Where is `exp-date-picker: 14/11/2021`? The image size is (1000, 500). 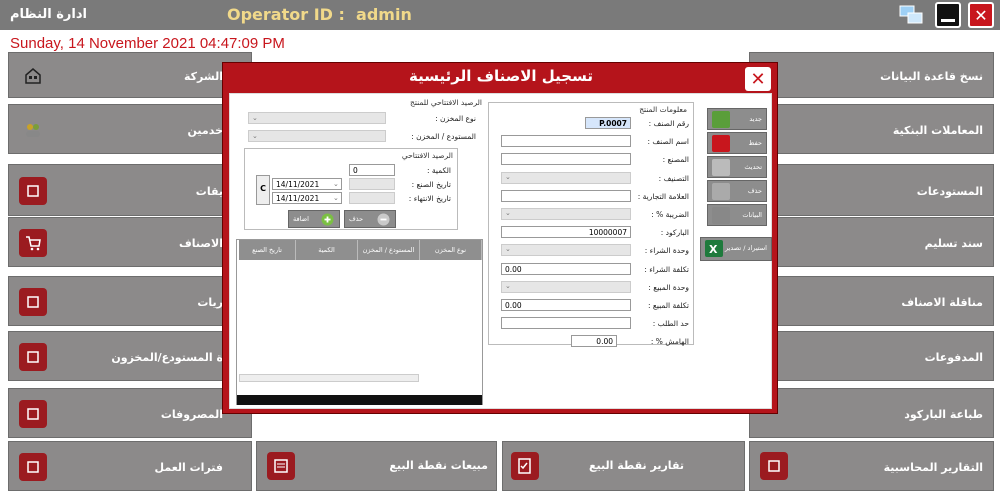 exp-date-picker: 14/11/2021 is located at coordinates (307, 198).